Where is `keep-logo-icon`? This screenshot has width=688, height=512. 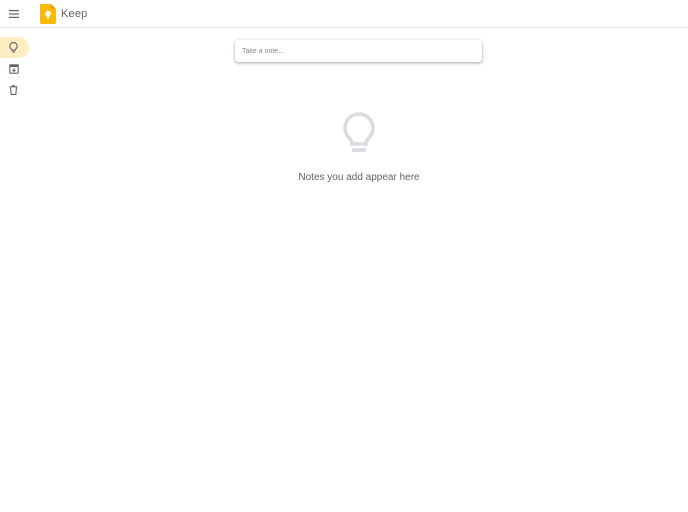
keep-logo-icon is located at coordinates (48, 14).